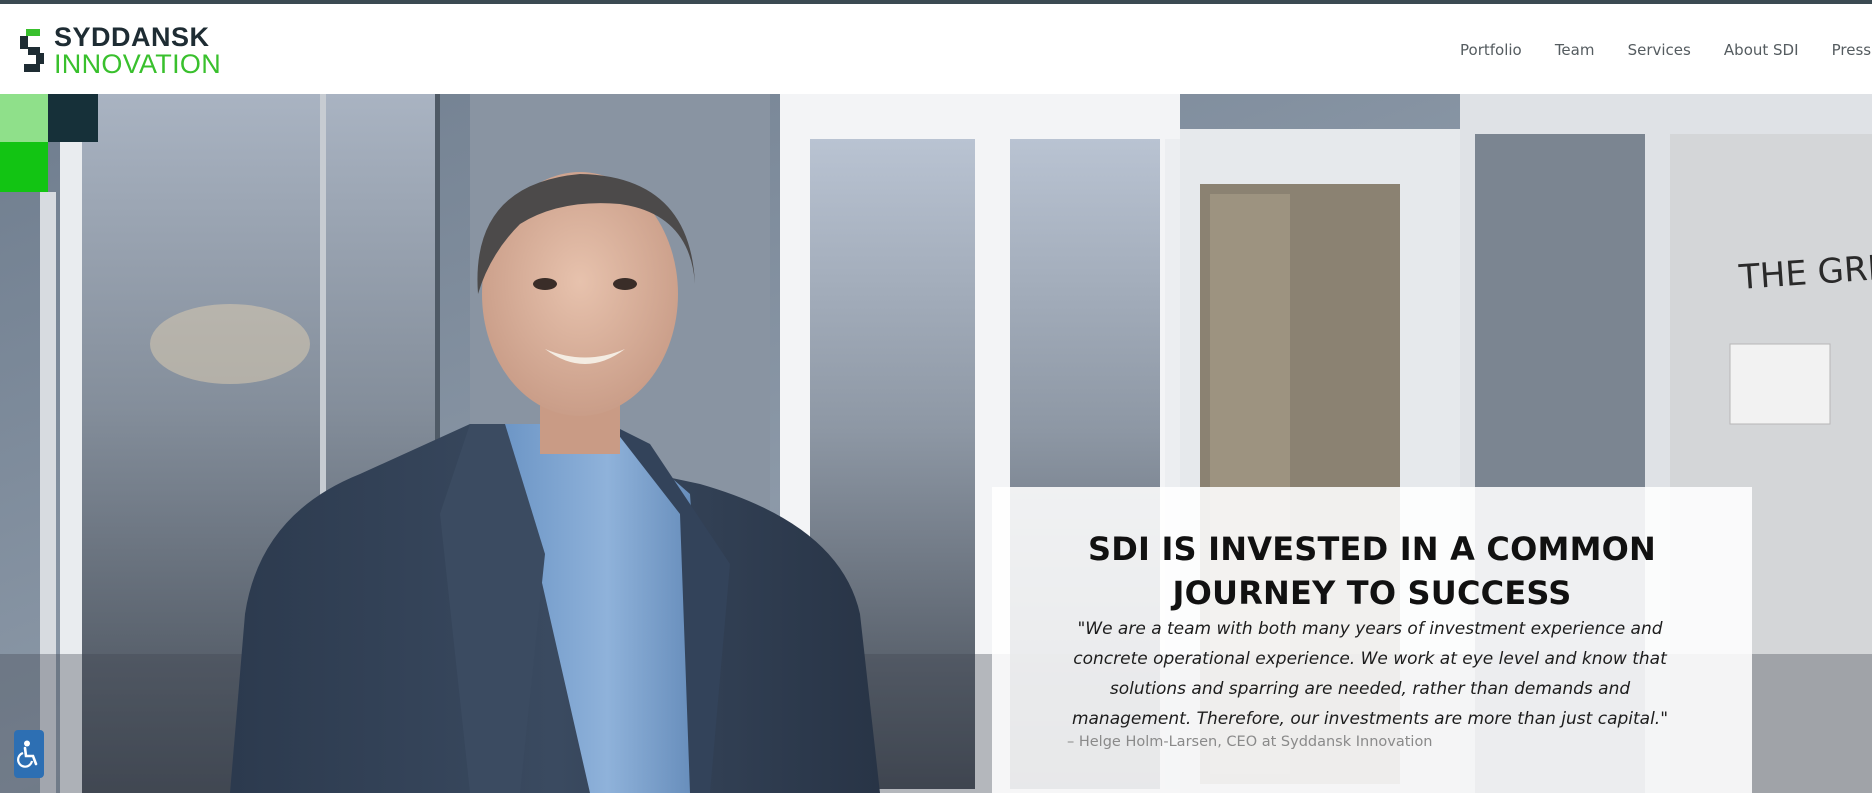  What do you see at coordinates (32, 50) in the screenshot?
I see `logo-mark-icon` at bounding box center [32, 50].